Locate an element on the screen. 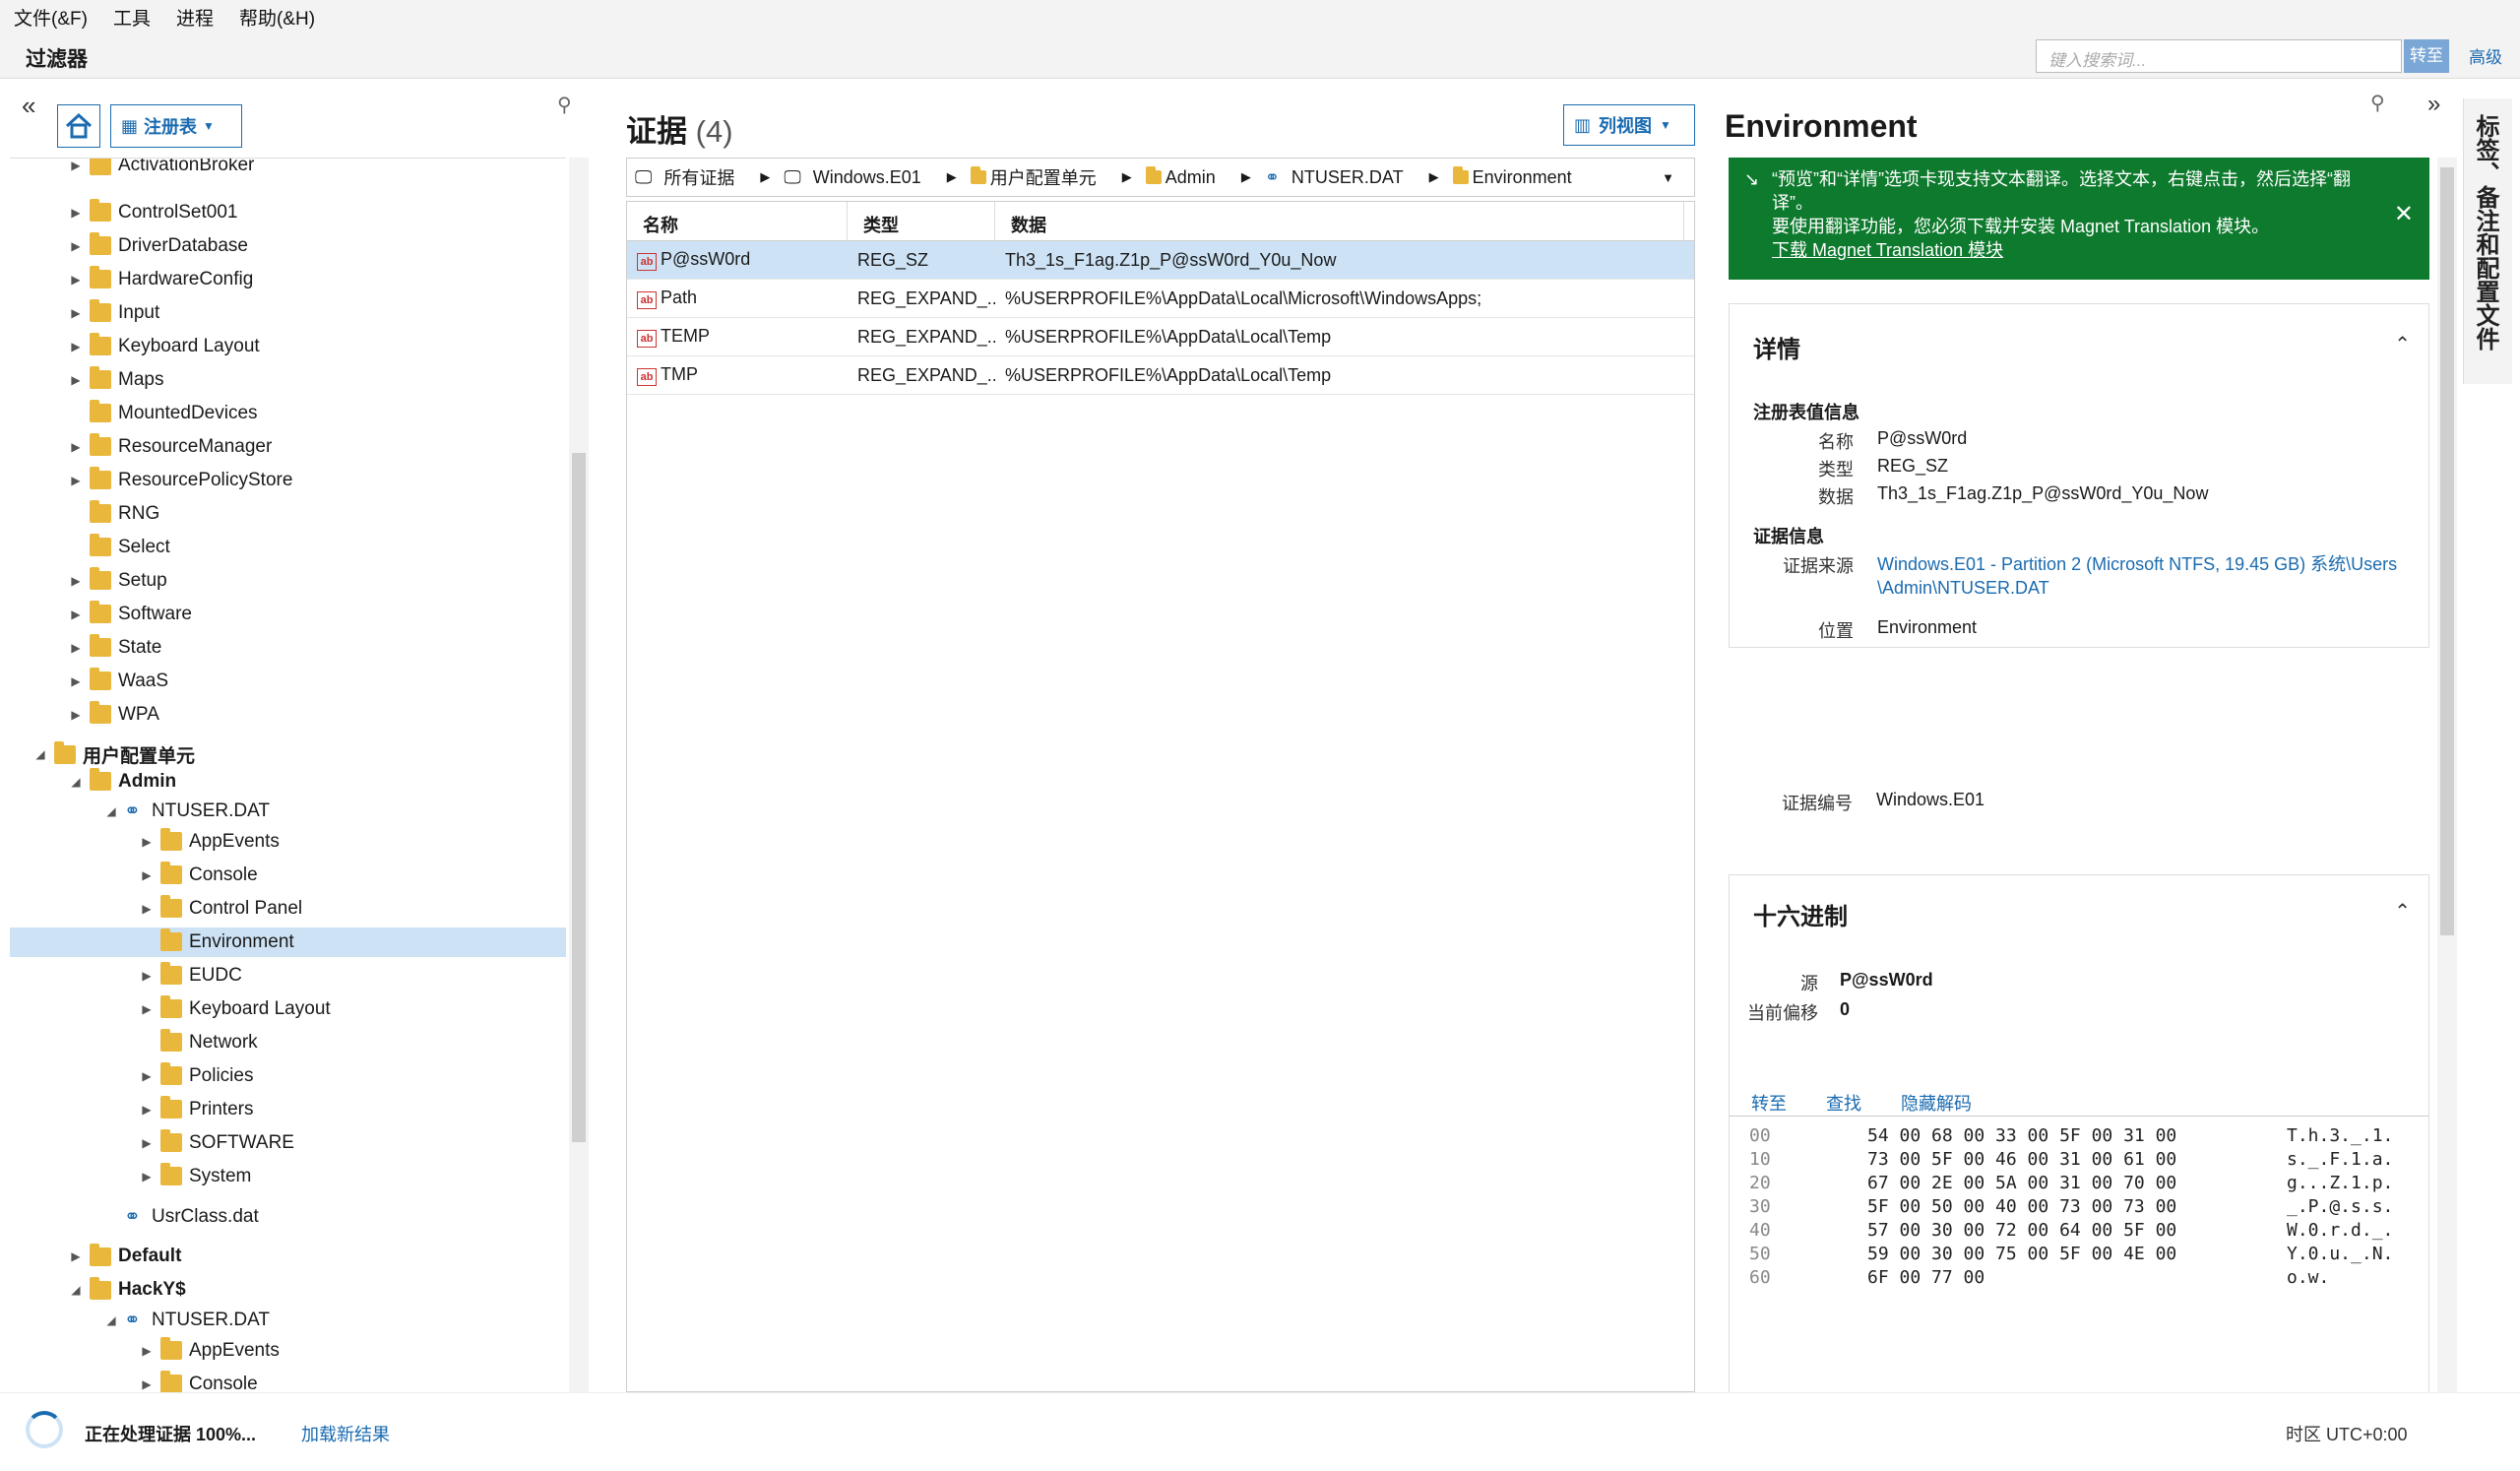 The width and height of the screenshot is (2520, 1471). tree-node: Network is located at coordinates (288, 1042).